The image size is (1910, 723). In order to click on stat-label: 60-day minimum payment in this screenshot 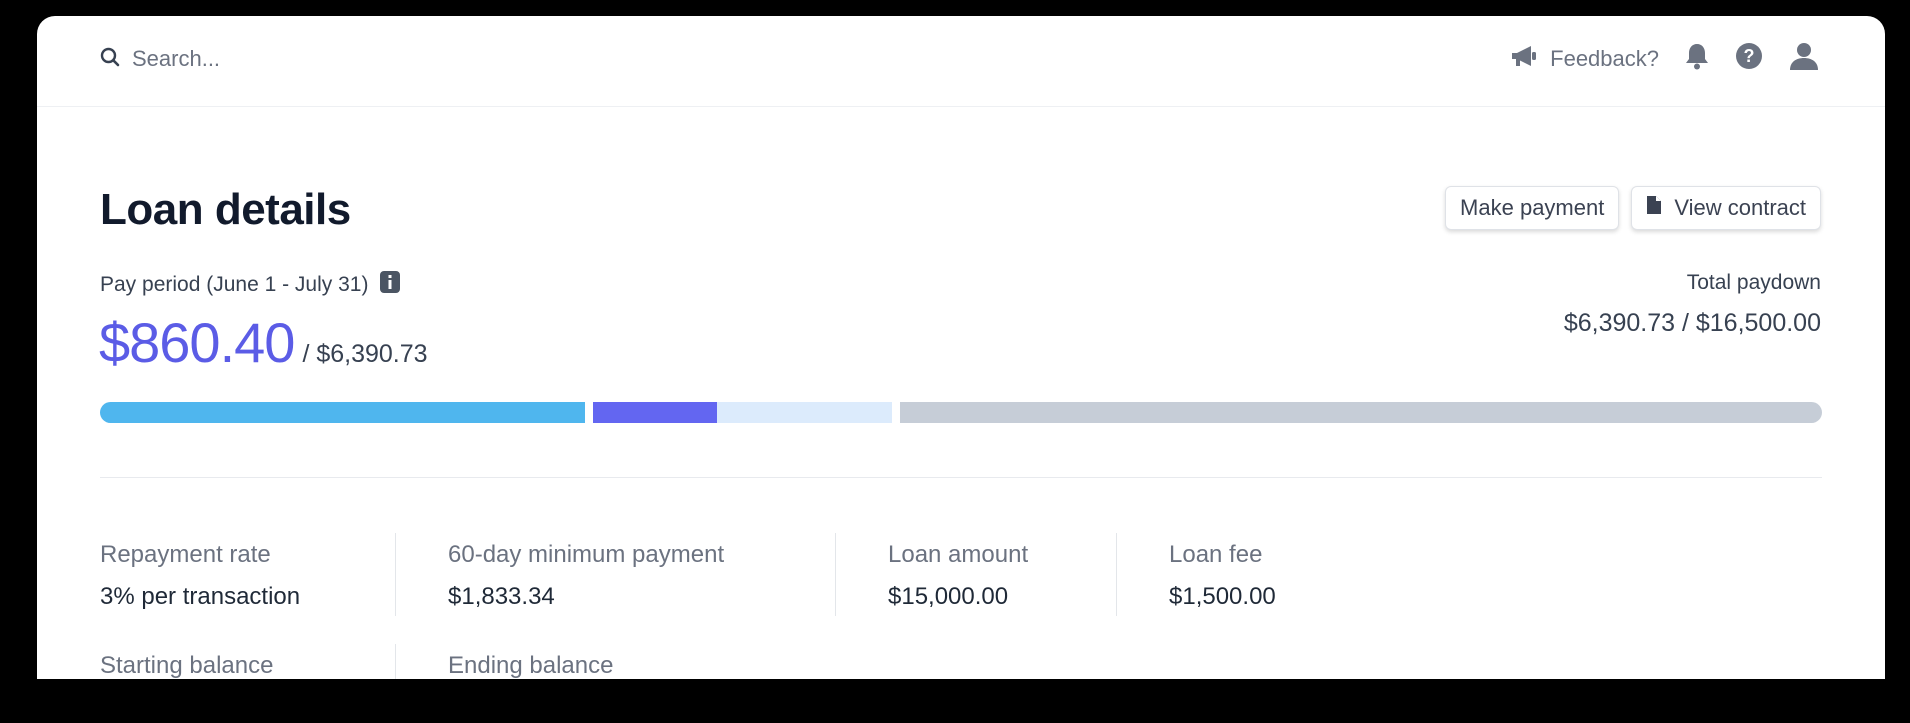, I will do `click(586, 554)`.